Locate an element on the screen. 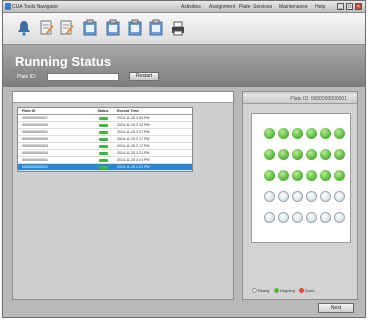 This screenshot has height=322, width=368. legend-ongoing-label: Ongoing is located at coordinates (287, 290).